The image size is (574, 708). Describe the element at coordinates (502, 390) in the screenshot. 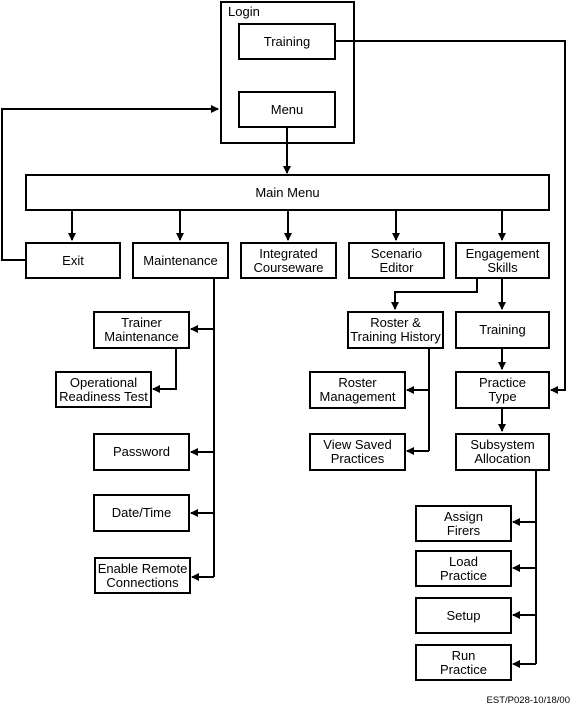

I see `practice-type-box: Practice Type` at that location.